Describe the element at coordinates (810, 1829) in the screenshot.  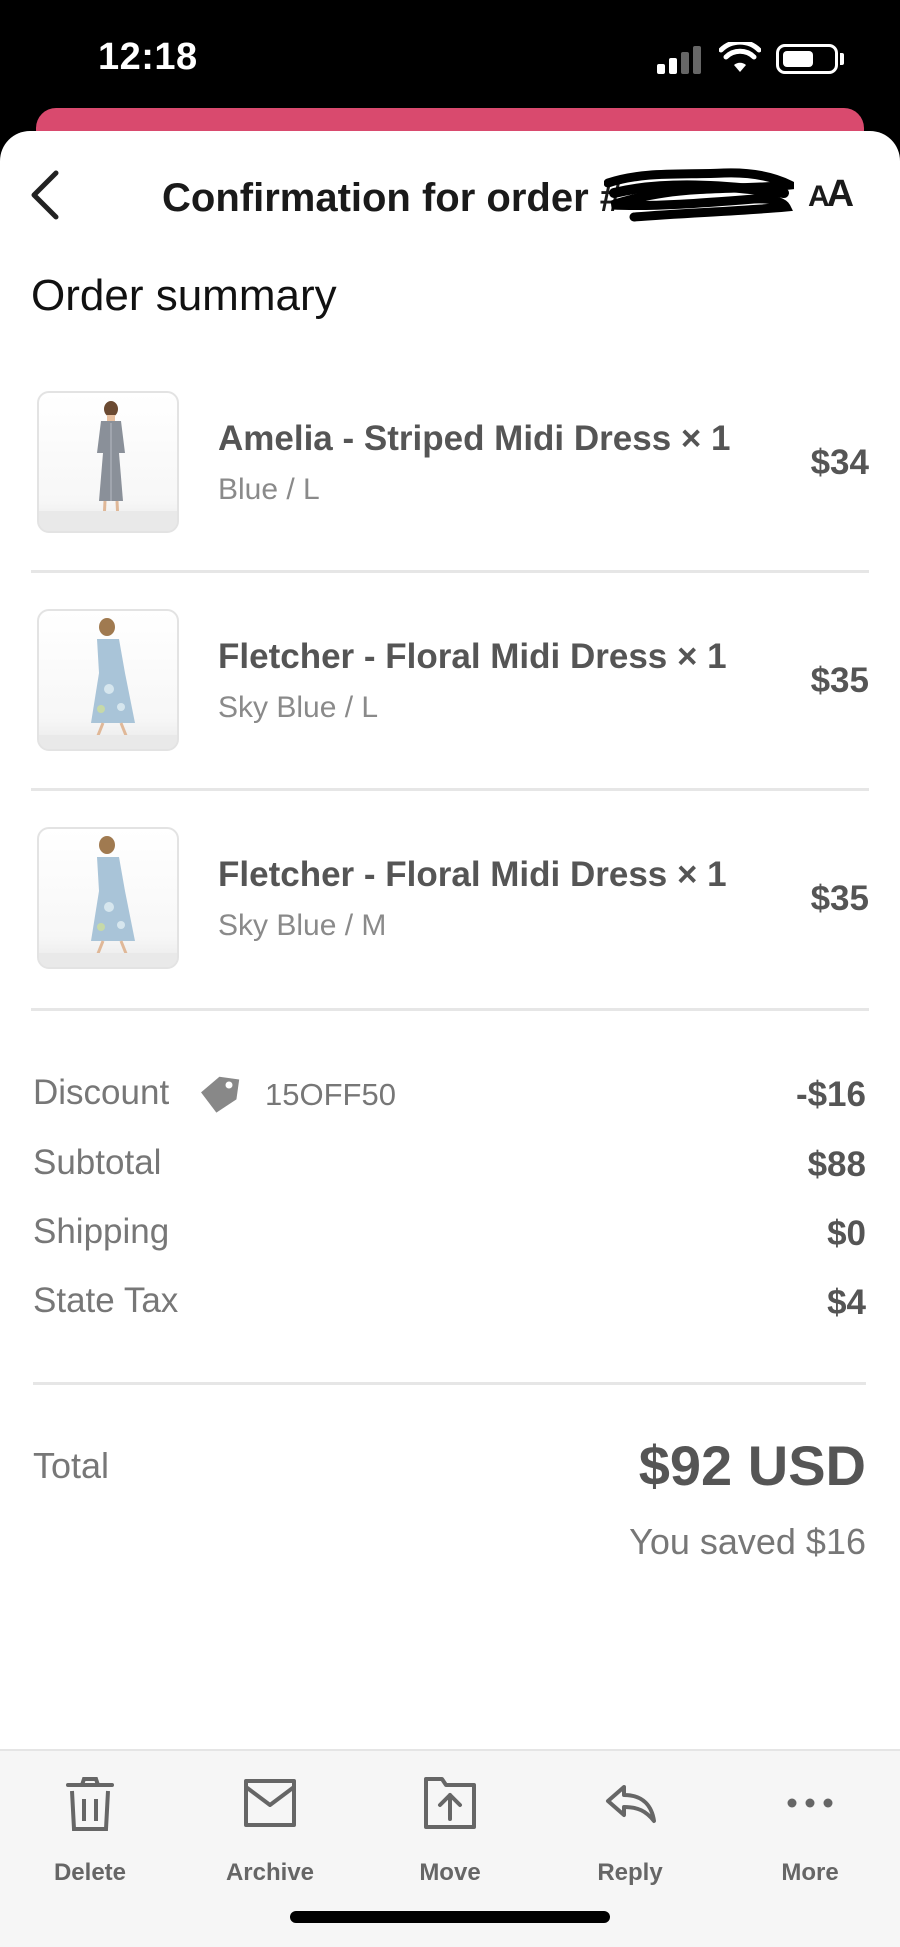
I see `more-button: More` at that location.